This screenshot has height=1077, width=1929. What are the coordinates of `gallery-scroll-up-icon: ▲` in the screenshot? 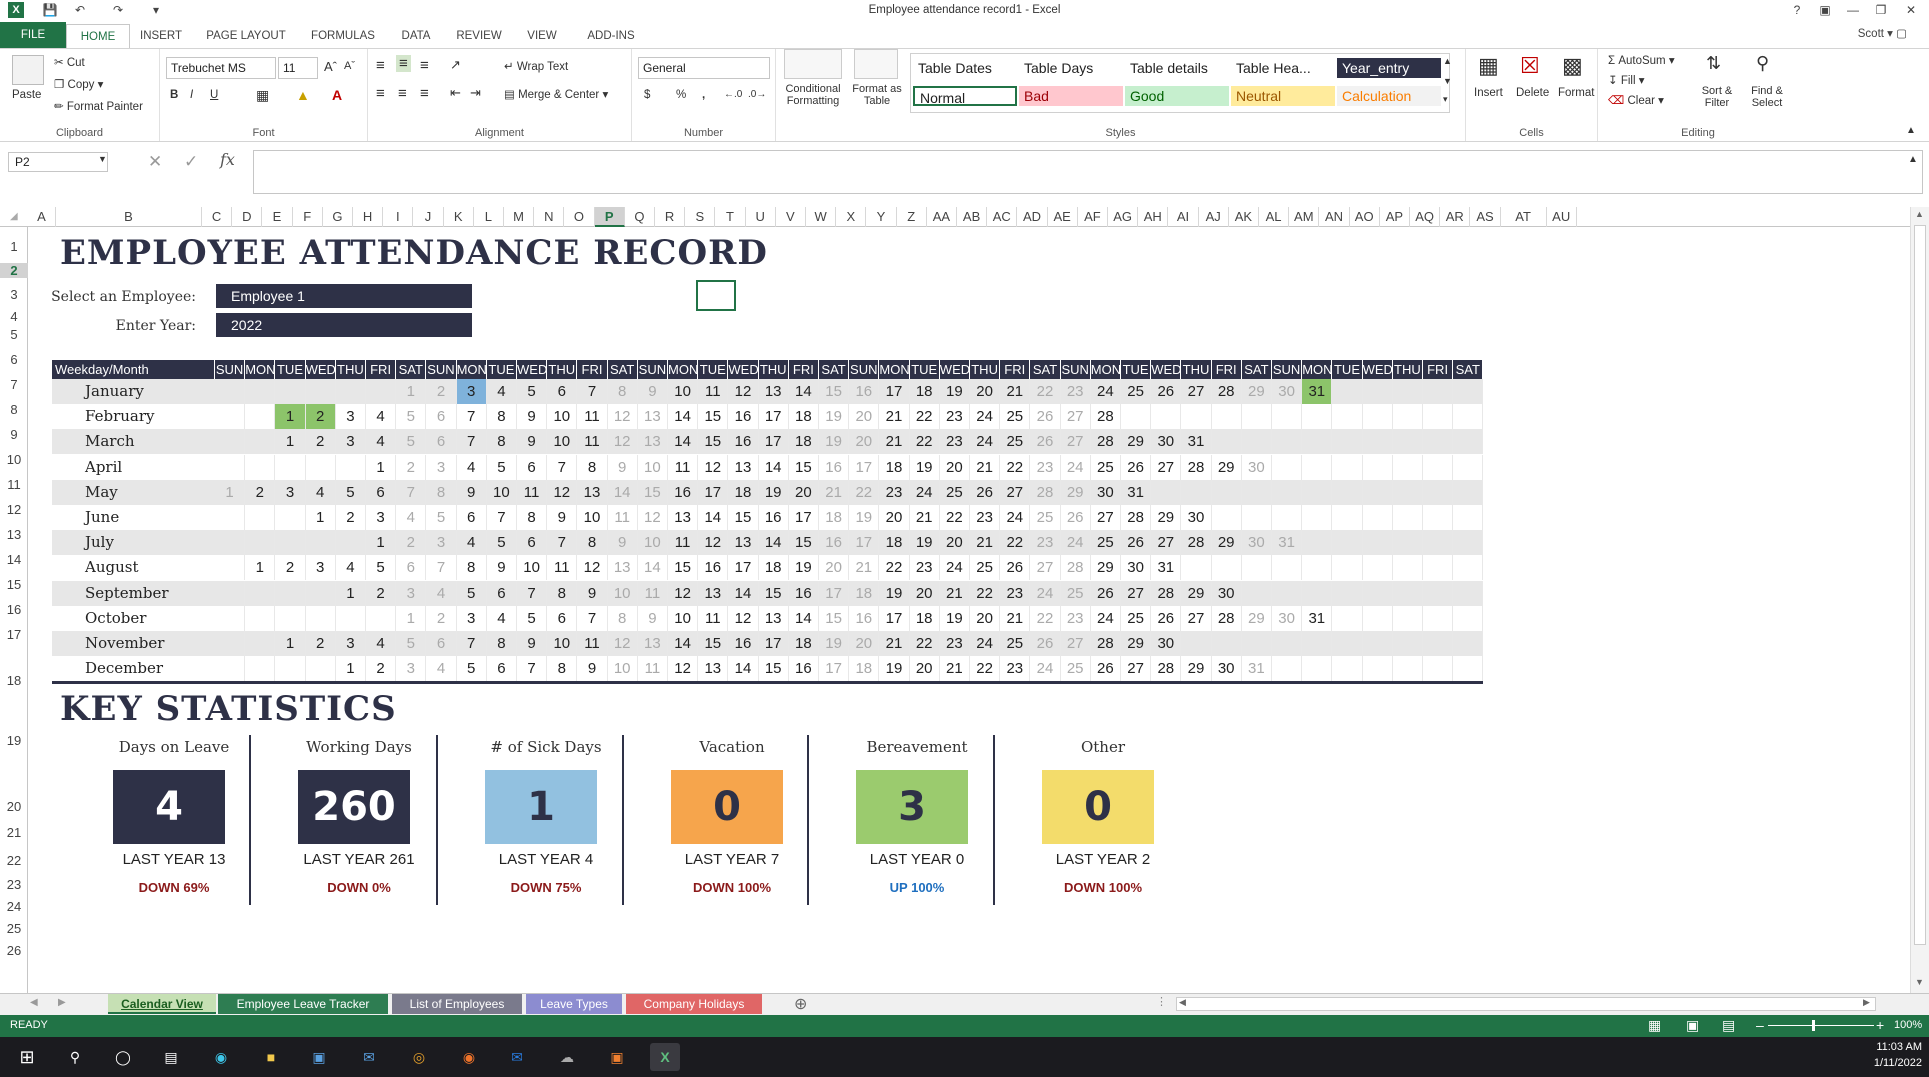 It's located at (1447, 61).